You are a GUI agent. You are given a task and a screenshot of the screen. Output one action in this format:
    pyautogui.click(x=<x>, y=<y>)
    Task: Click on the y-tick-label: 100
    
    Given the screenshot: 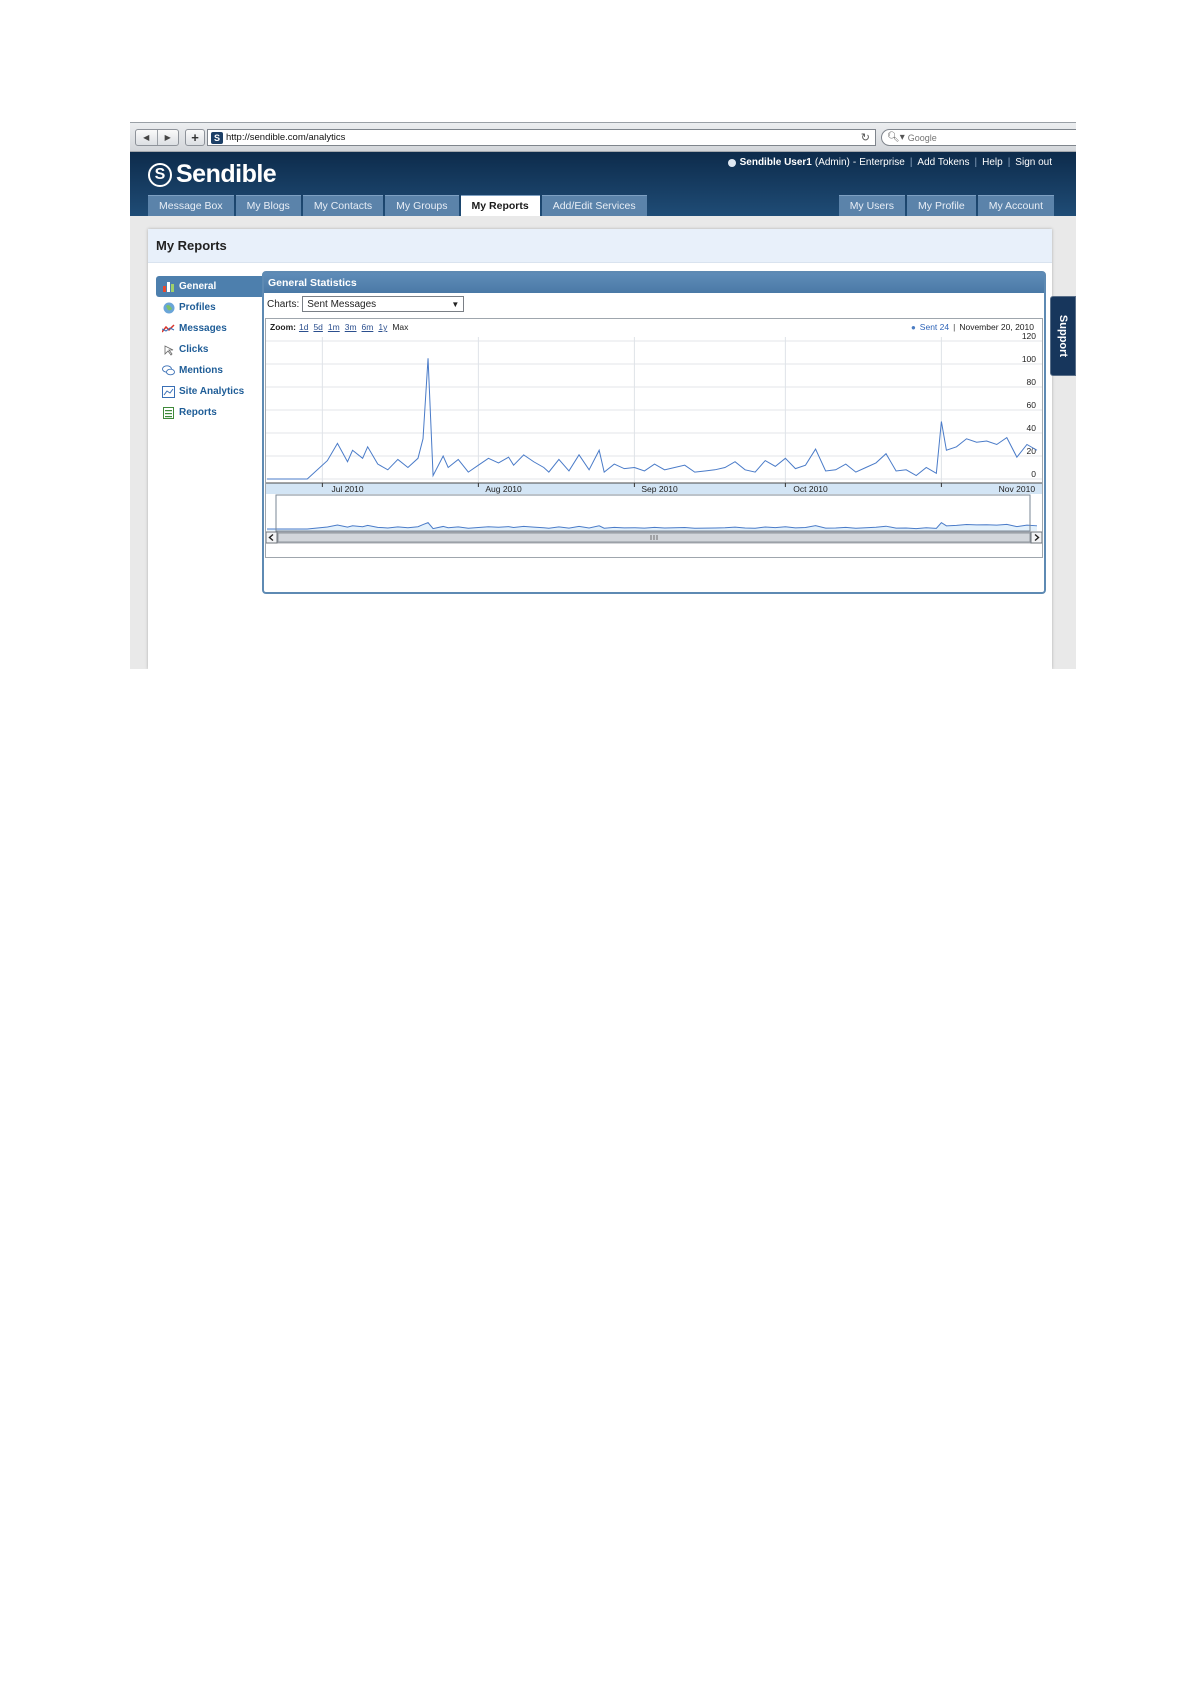 What is the action you would take?
    pyautogui.click(x=1029, y=359)
    